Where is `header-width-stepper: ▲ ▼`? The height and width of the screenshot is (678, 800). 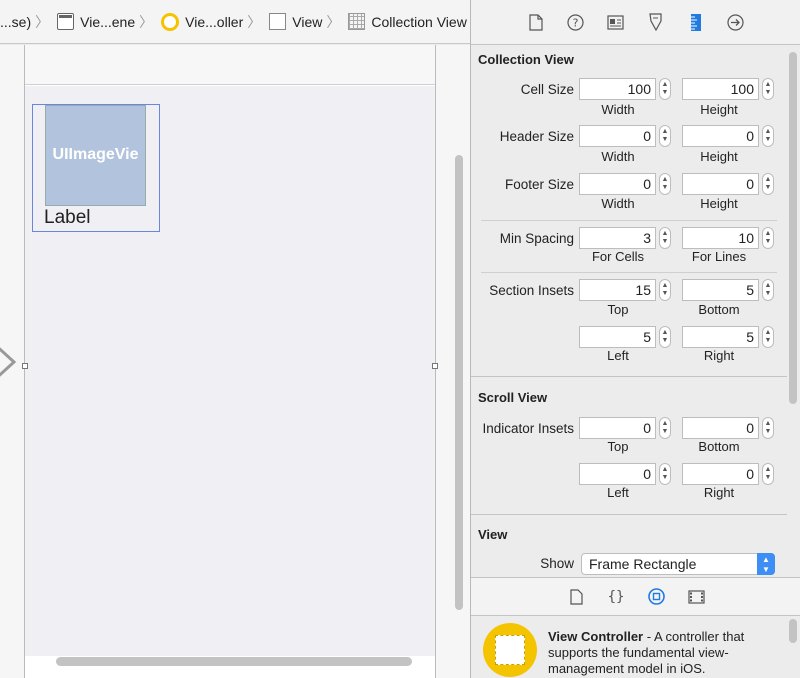 header-width-stepper: ▲ ▼ is located at coordinates (665, 136).